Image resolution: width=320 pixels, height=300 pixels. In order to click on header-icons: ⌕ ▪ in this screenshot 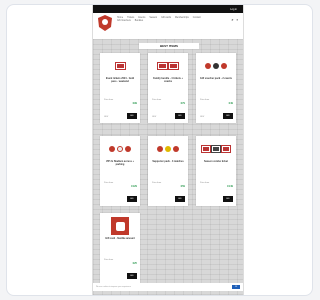, I will do `click(234, 19)`.